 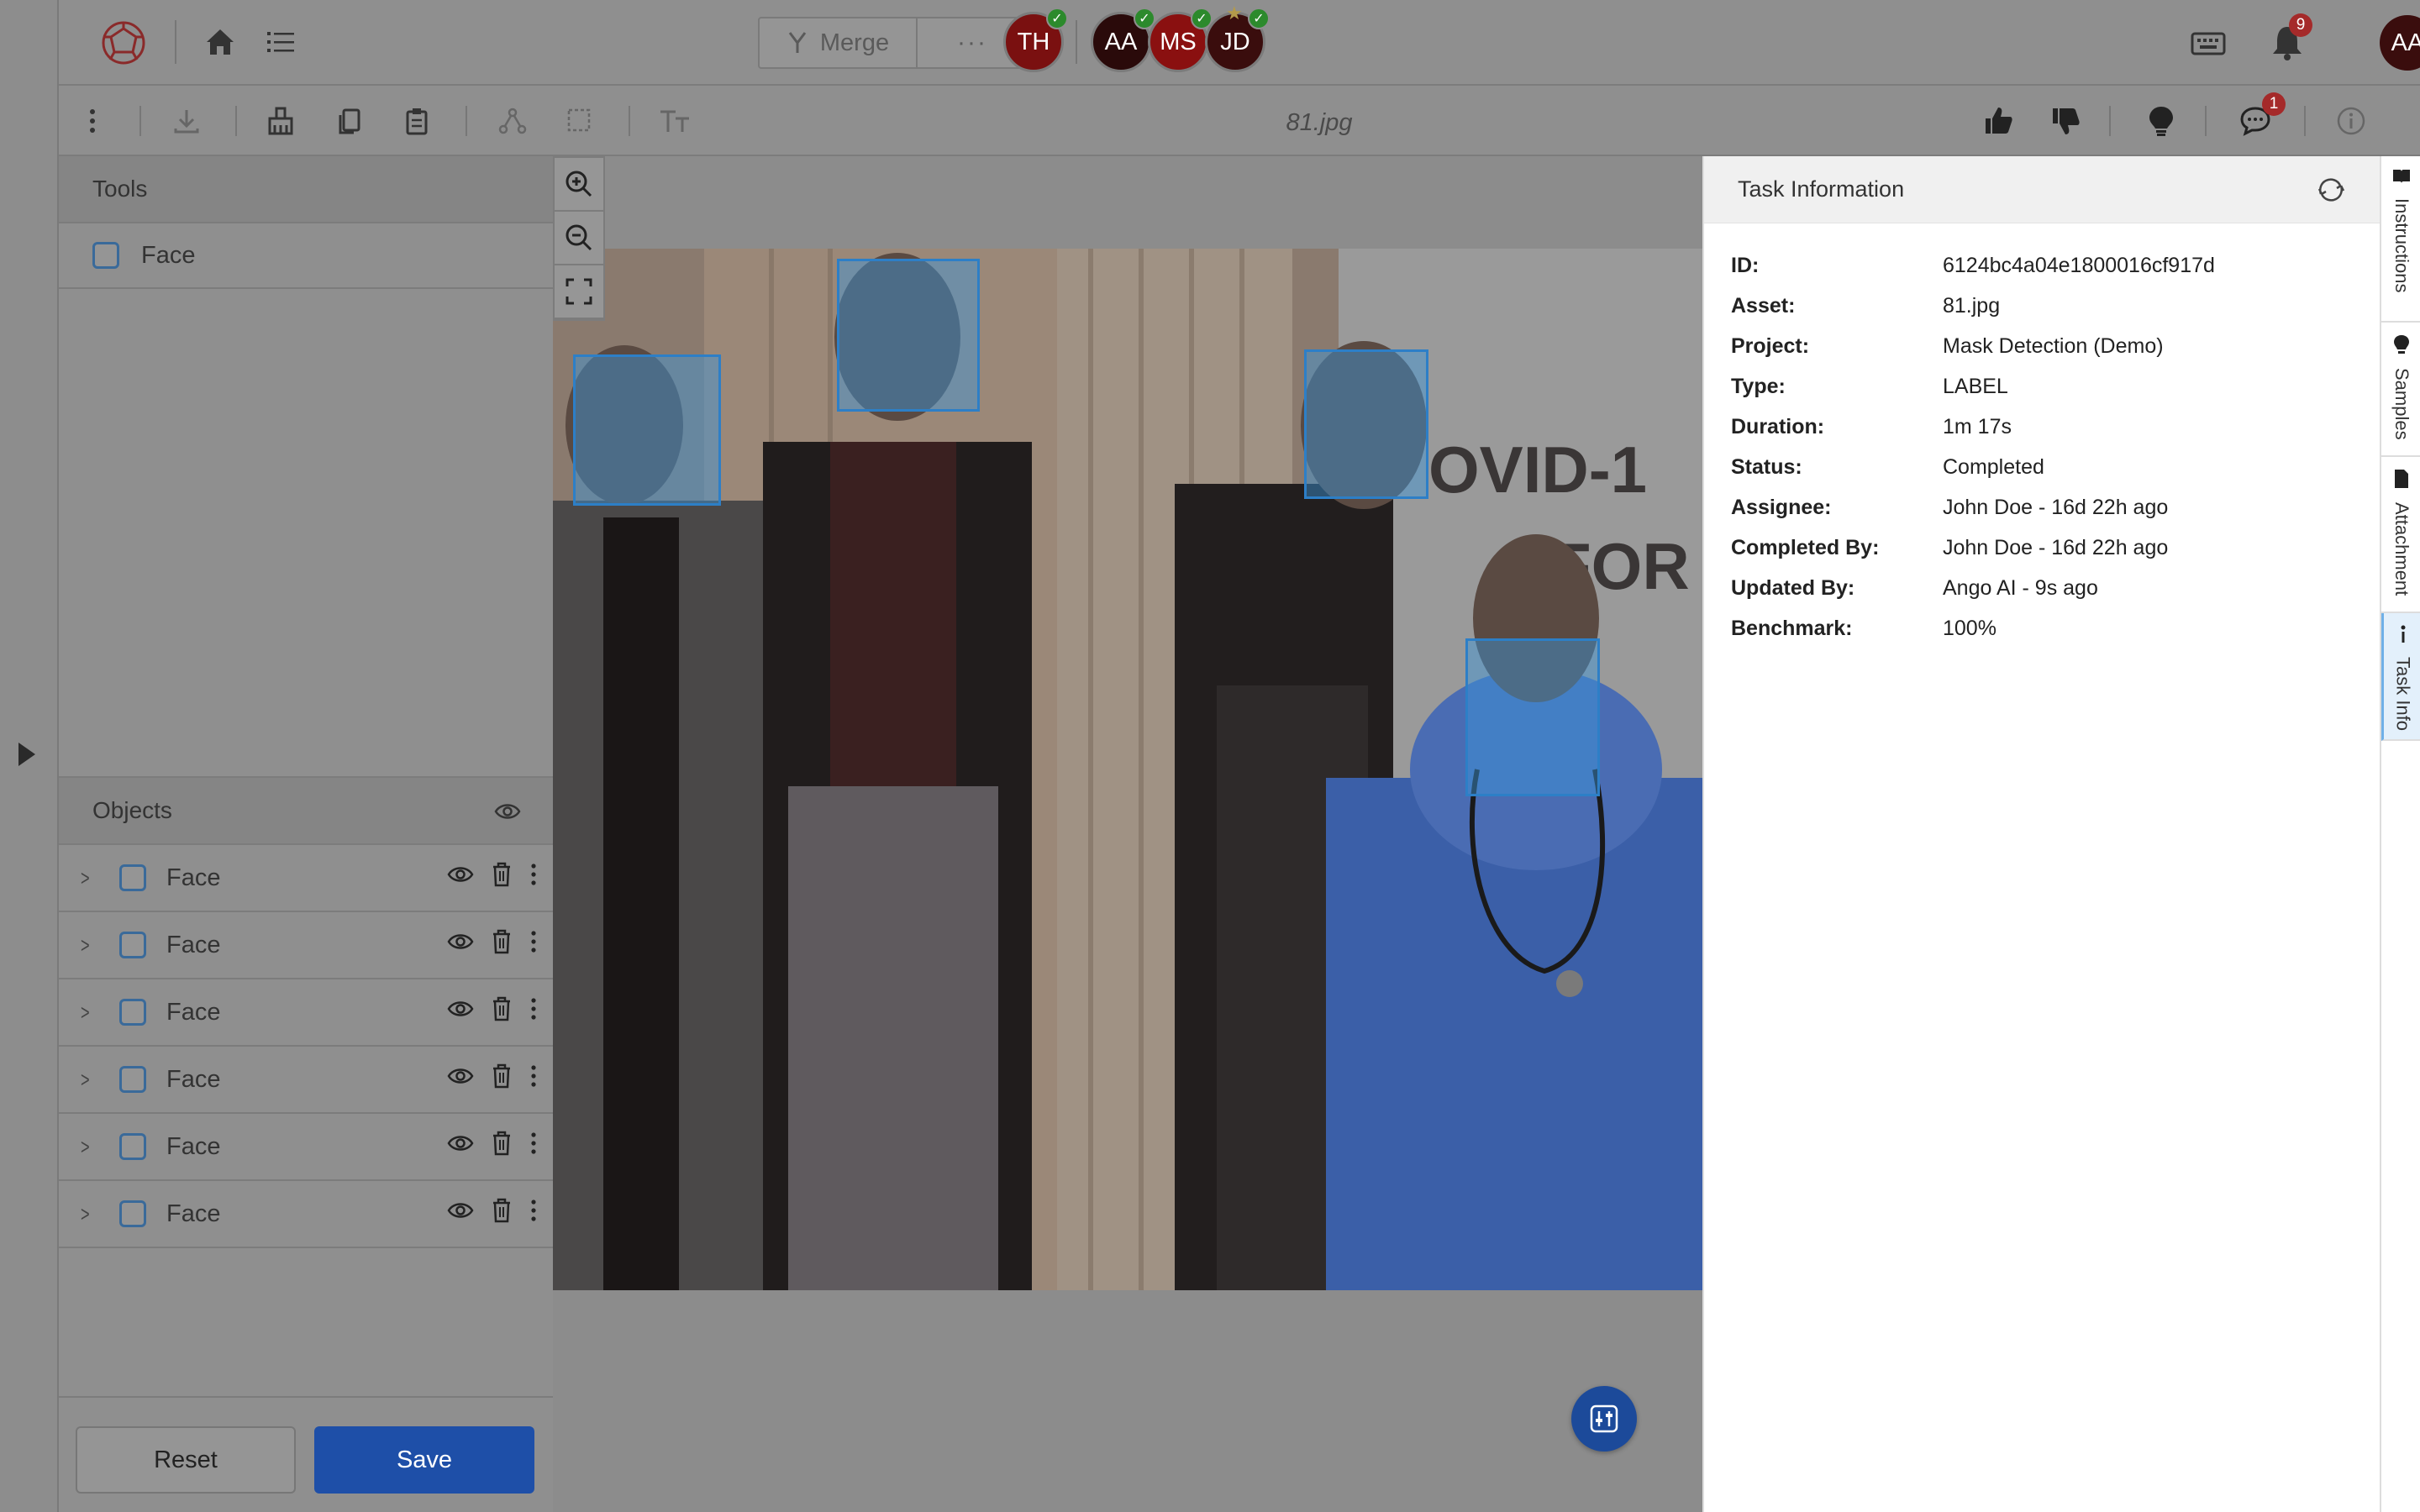 I want to click on keyboard-icon, so click(x=2208, y=43).